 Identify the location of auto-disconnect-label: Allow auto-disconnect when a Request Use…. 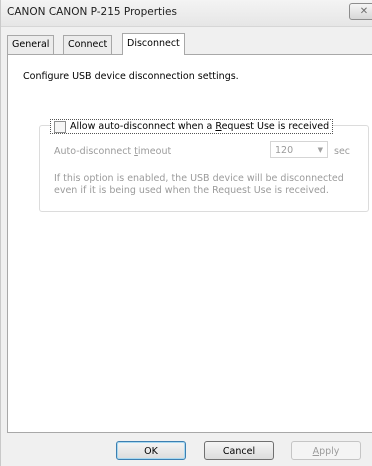
(200, 126).